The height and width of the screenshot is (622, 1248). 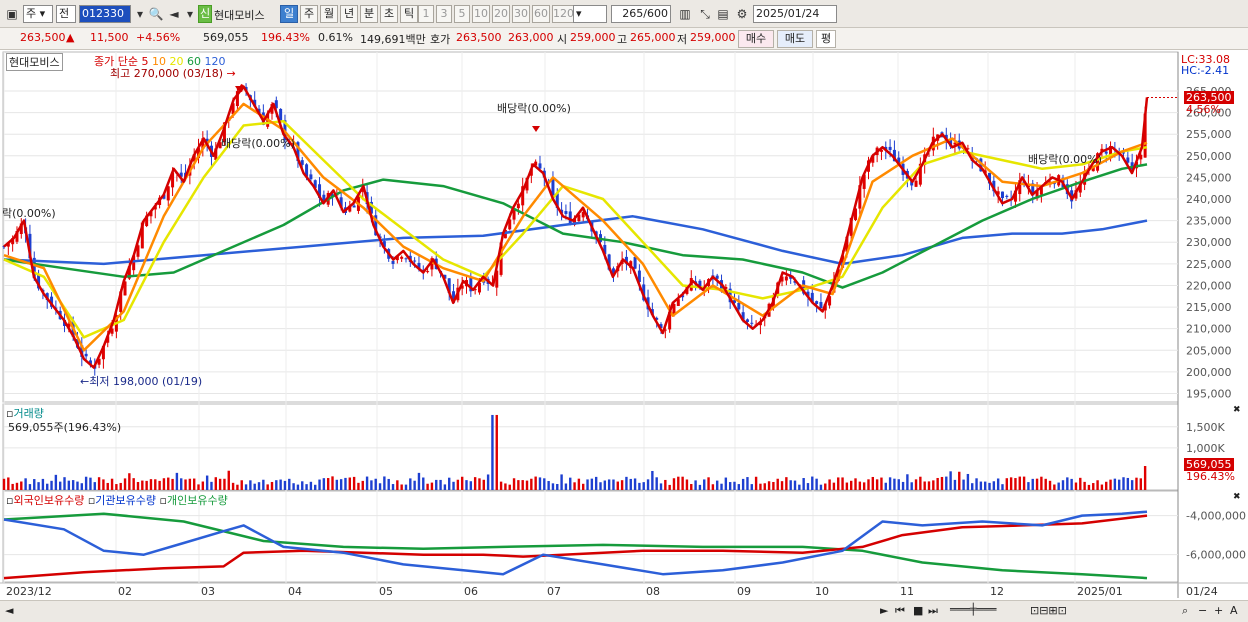 I want to click on price-tick-label: 215,000, so click(x=1209, y=307).